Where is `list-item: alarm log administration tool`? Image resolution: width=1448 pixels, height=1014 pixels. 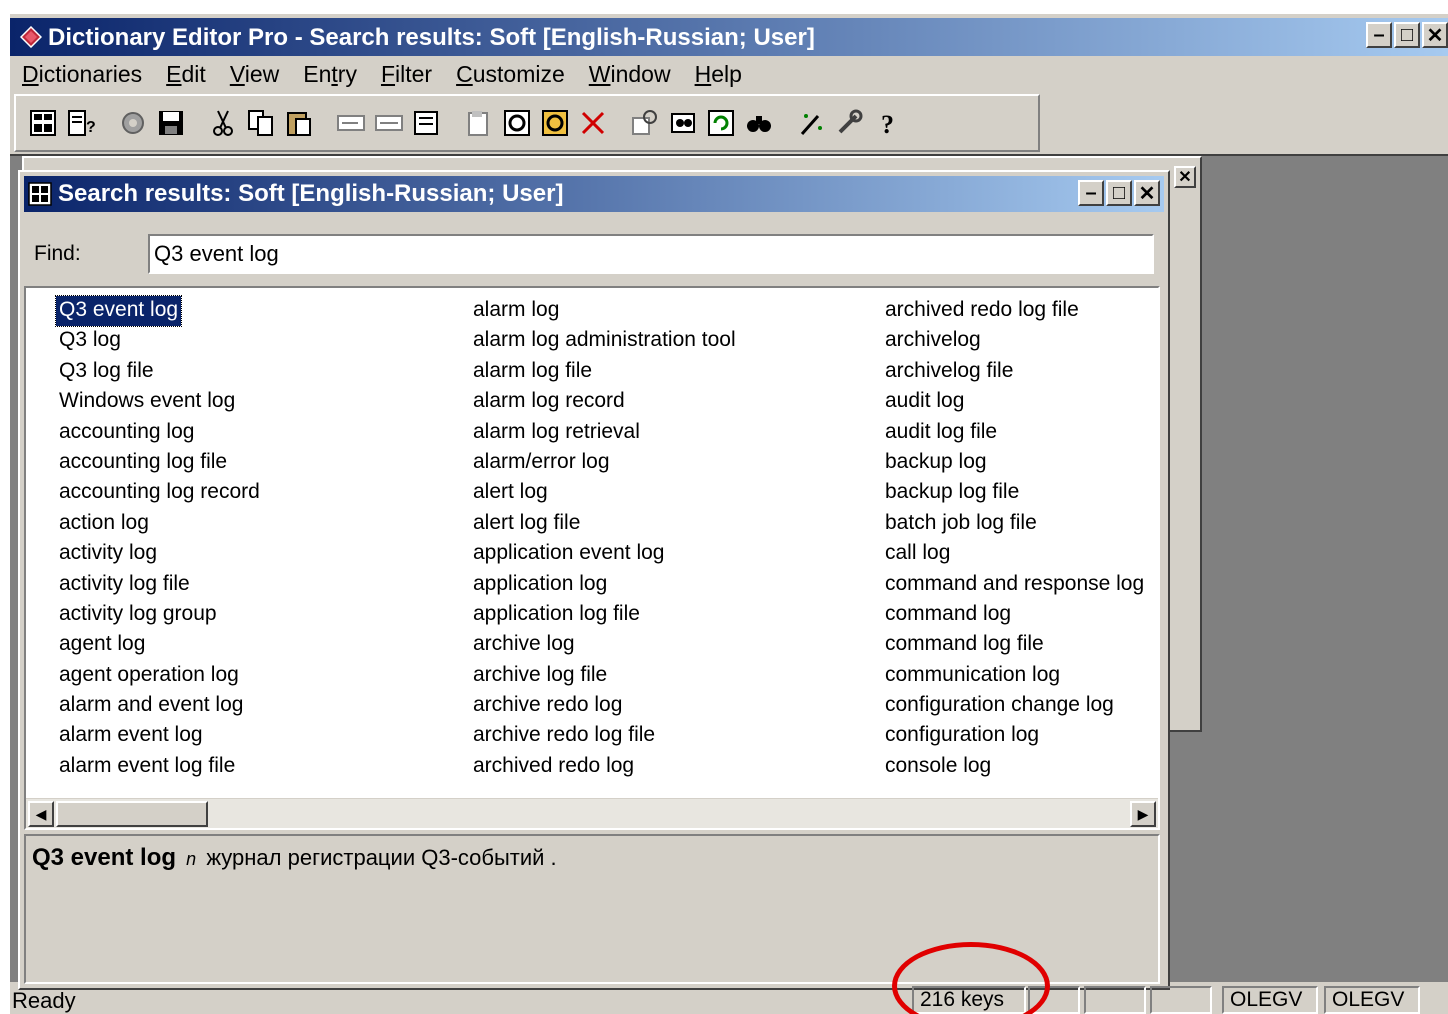 list-item: alarm log administration tool is located at coordinates (604, 341).